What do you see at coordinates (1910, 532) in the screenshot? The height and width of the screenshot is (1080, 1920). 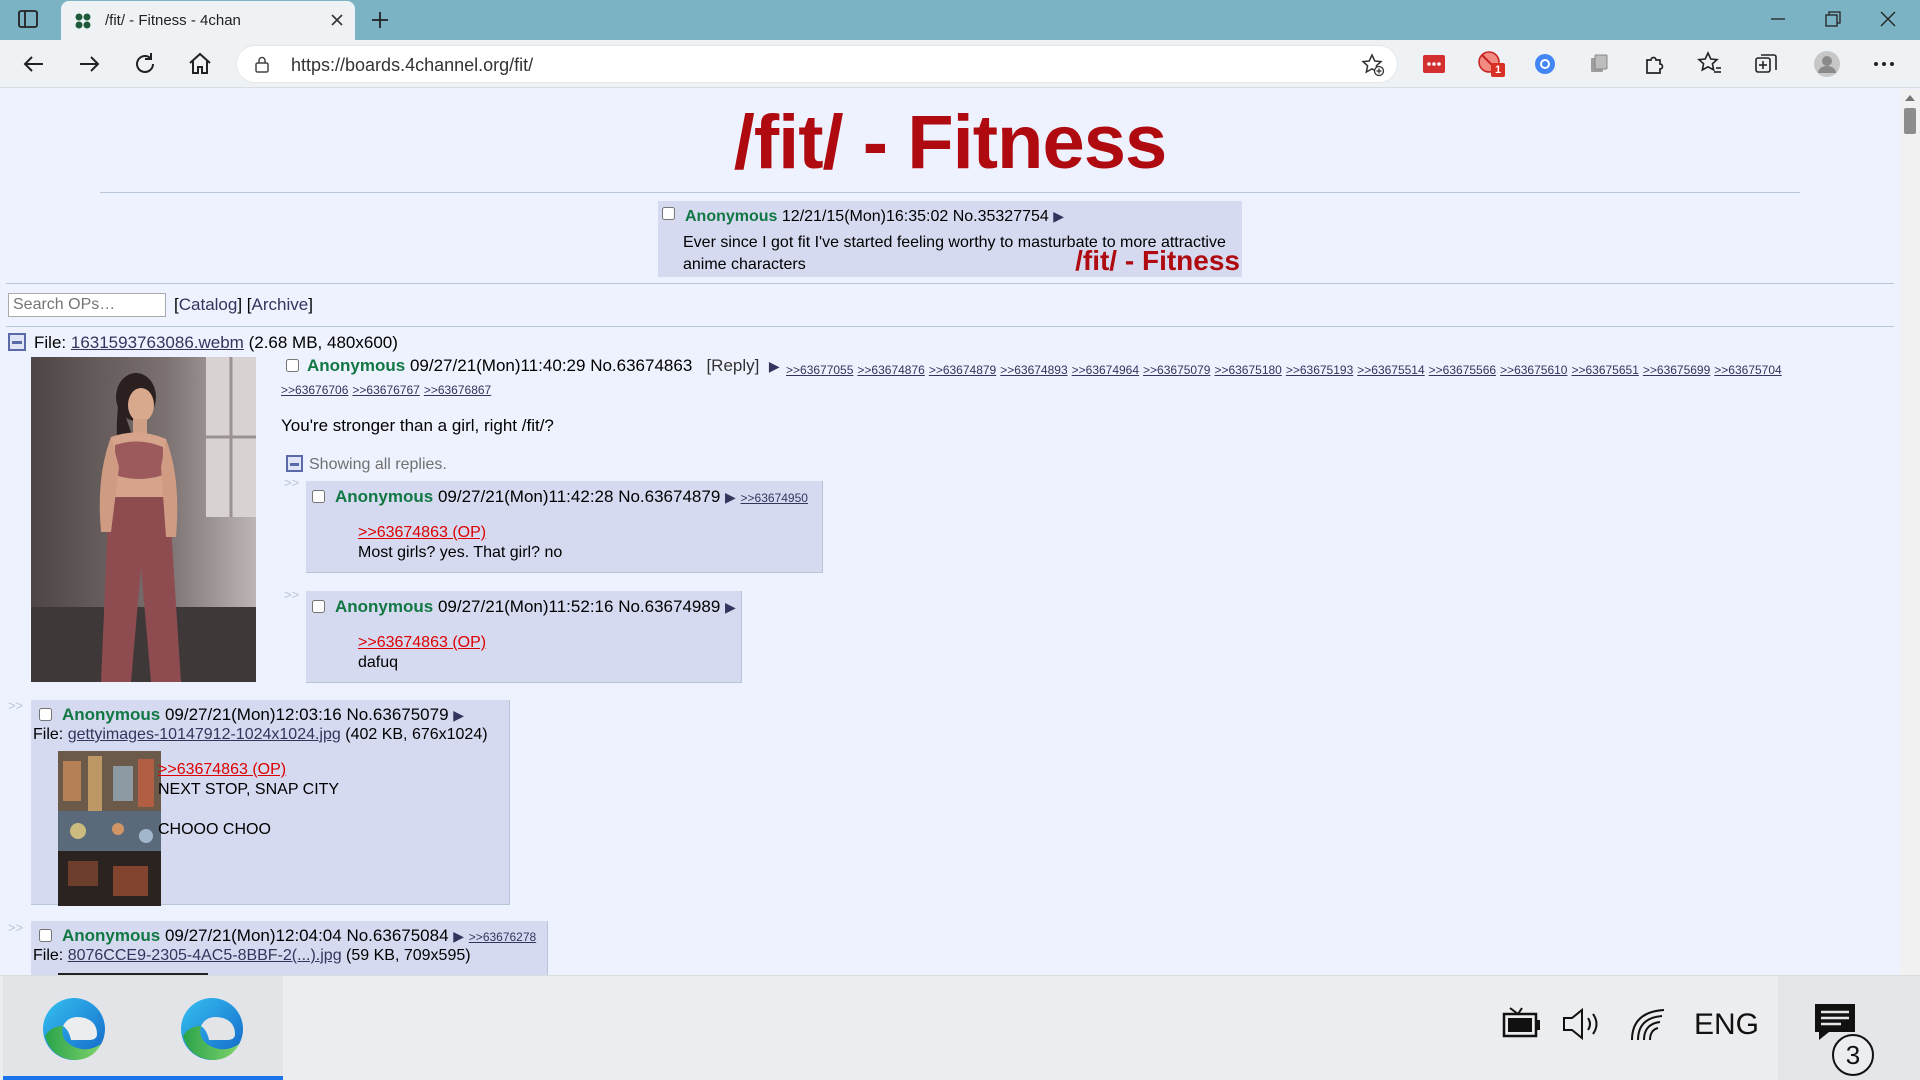 I see `page-scrollbar` at bounding box center [1910, 532].